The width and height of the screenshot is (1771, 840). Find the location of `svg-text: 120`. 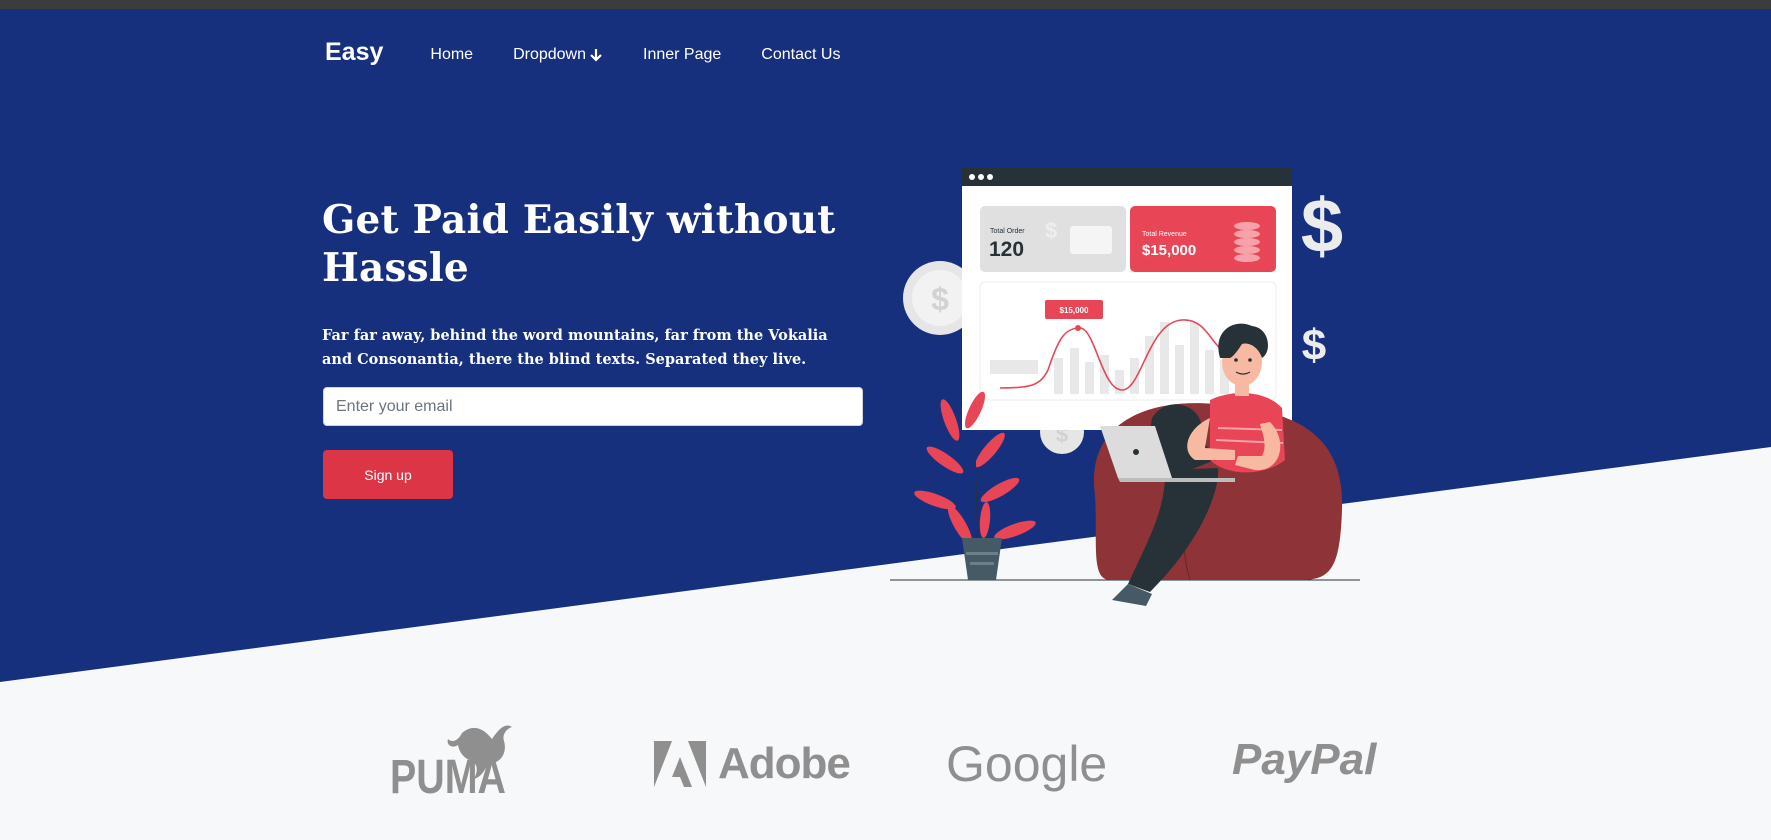

svg-text: 120 is located at coordinates (1006, 249).